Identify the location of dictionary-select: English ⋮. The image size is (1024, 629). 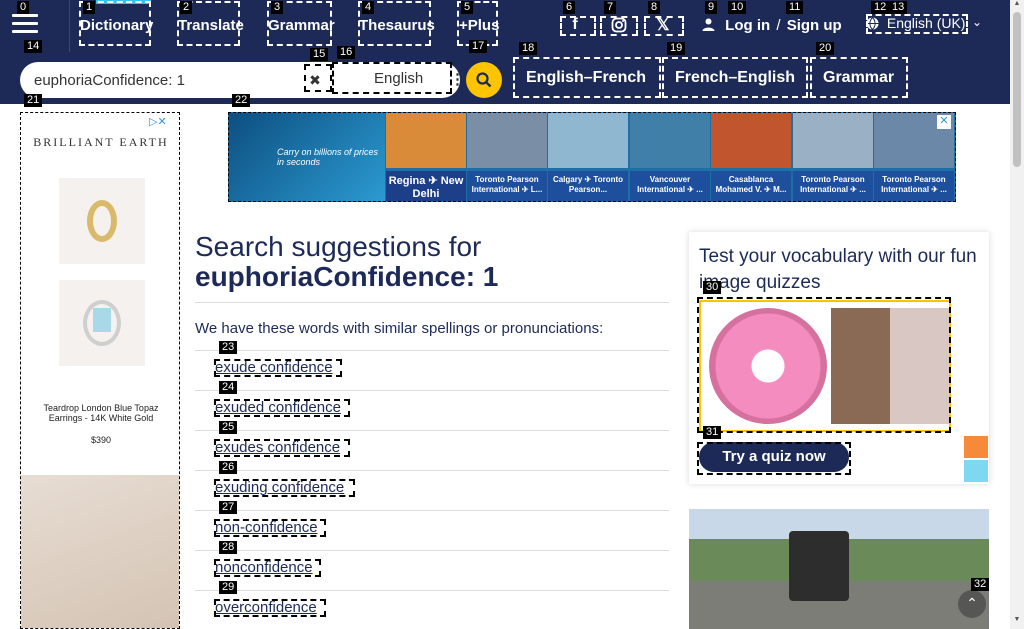
(409, 80).